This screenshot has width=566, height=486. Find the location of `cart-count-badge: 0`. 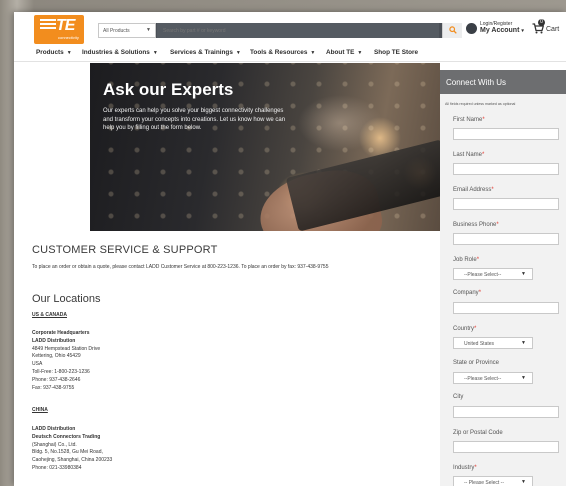

cart-count-badge: 0 is located at coordinates (541, 22).